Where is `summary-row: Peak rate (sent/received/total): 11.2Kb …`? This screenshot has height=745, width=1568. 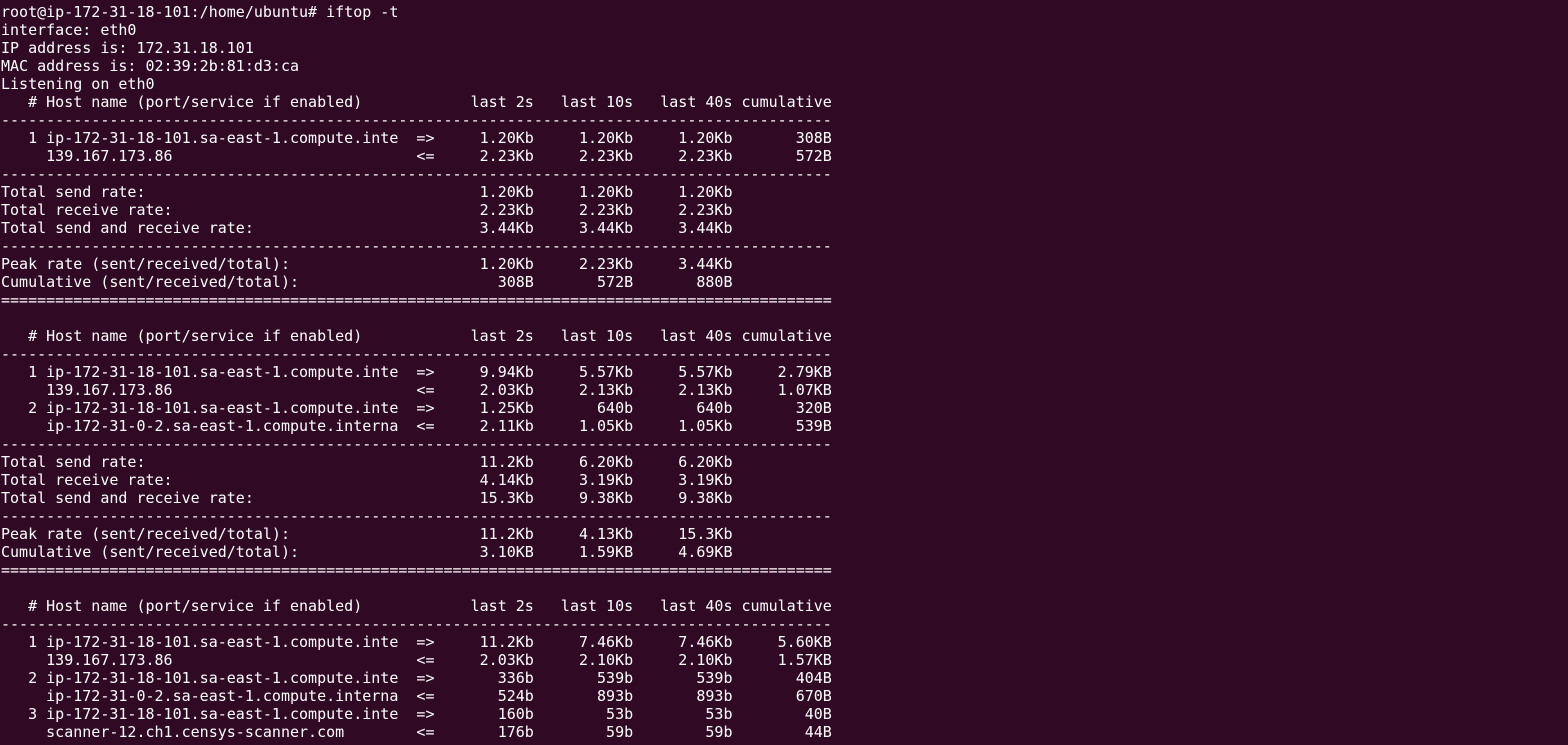
summary-row: Peak rate (sent/received/total): 11.2Kb … is located at coordinates (367, 534).